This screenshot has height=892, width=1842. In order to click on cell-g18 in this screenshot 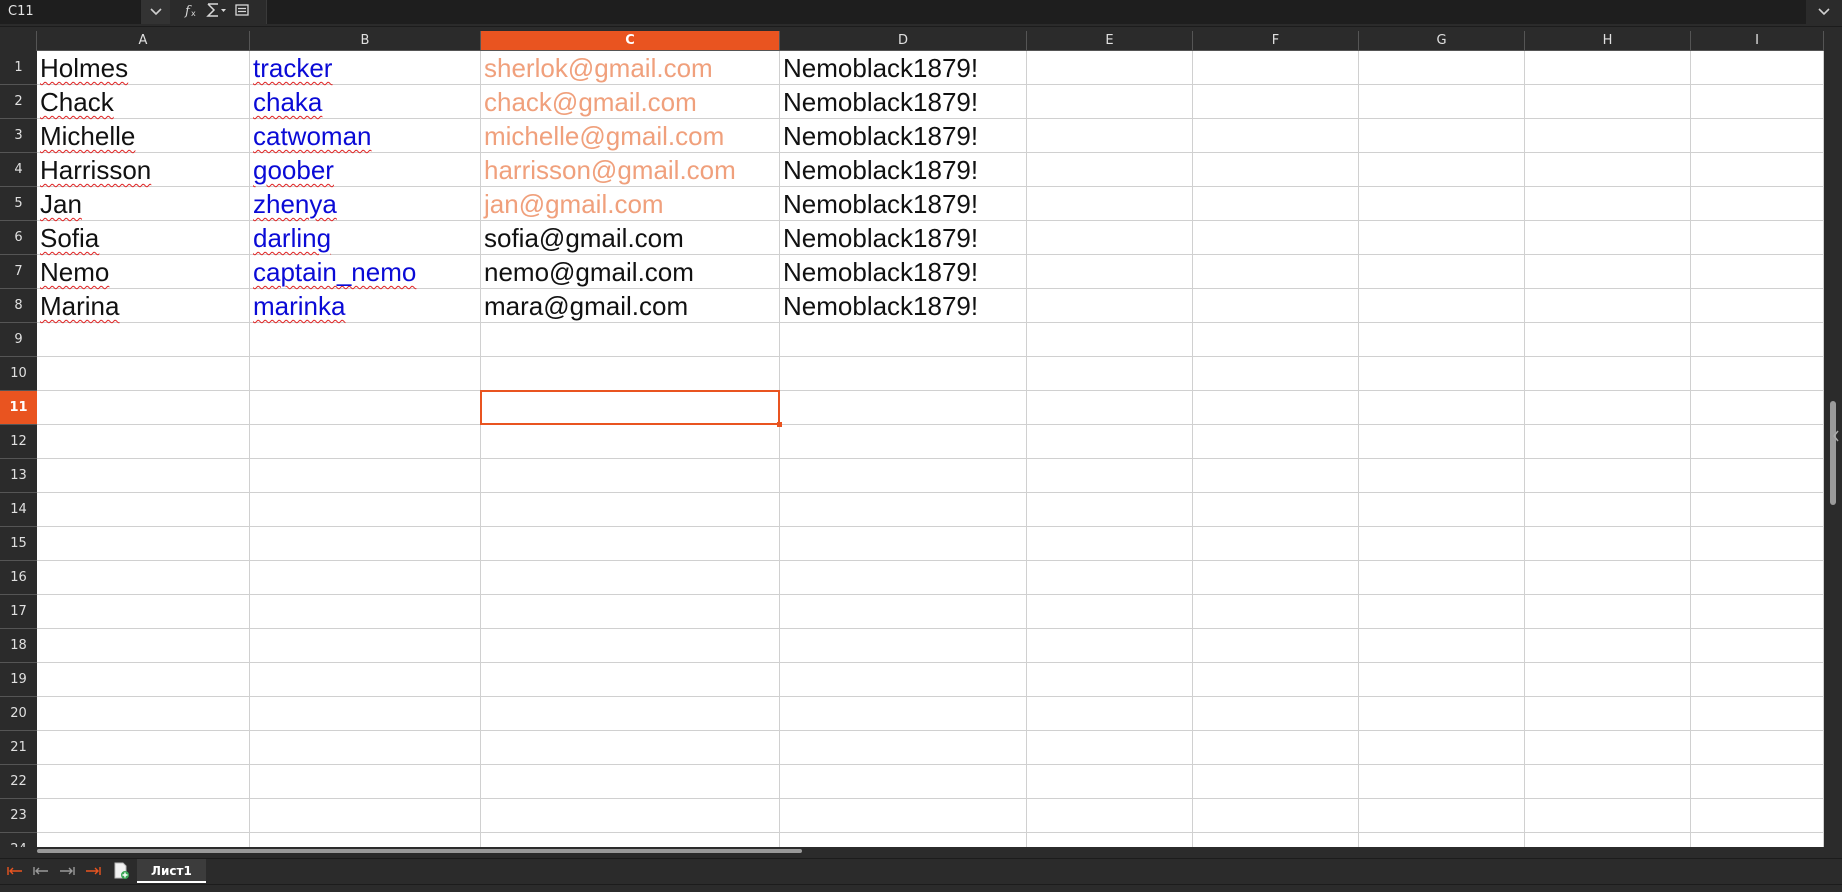, I will do `click(1442, 646)`.